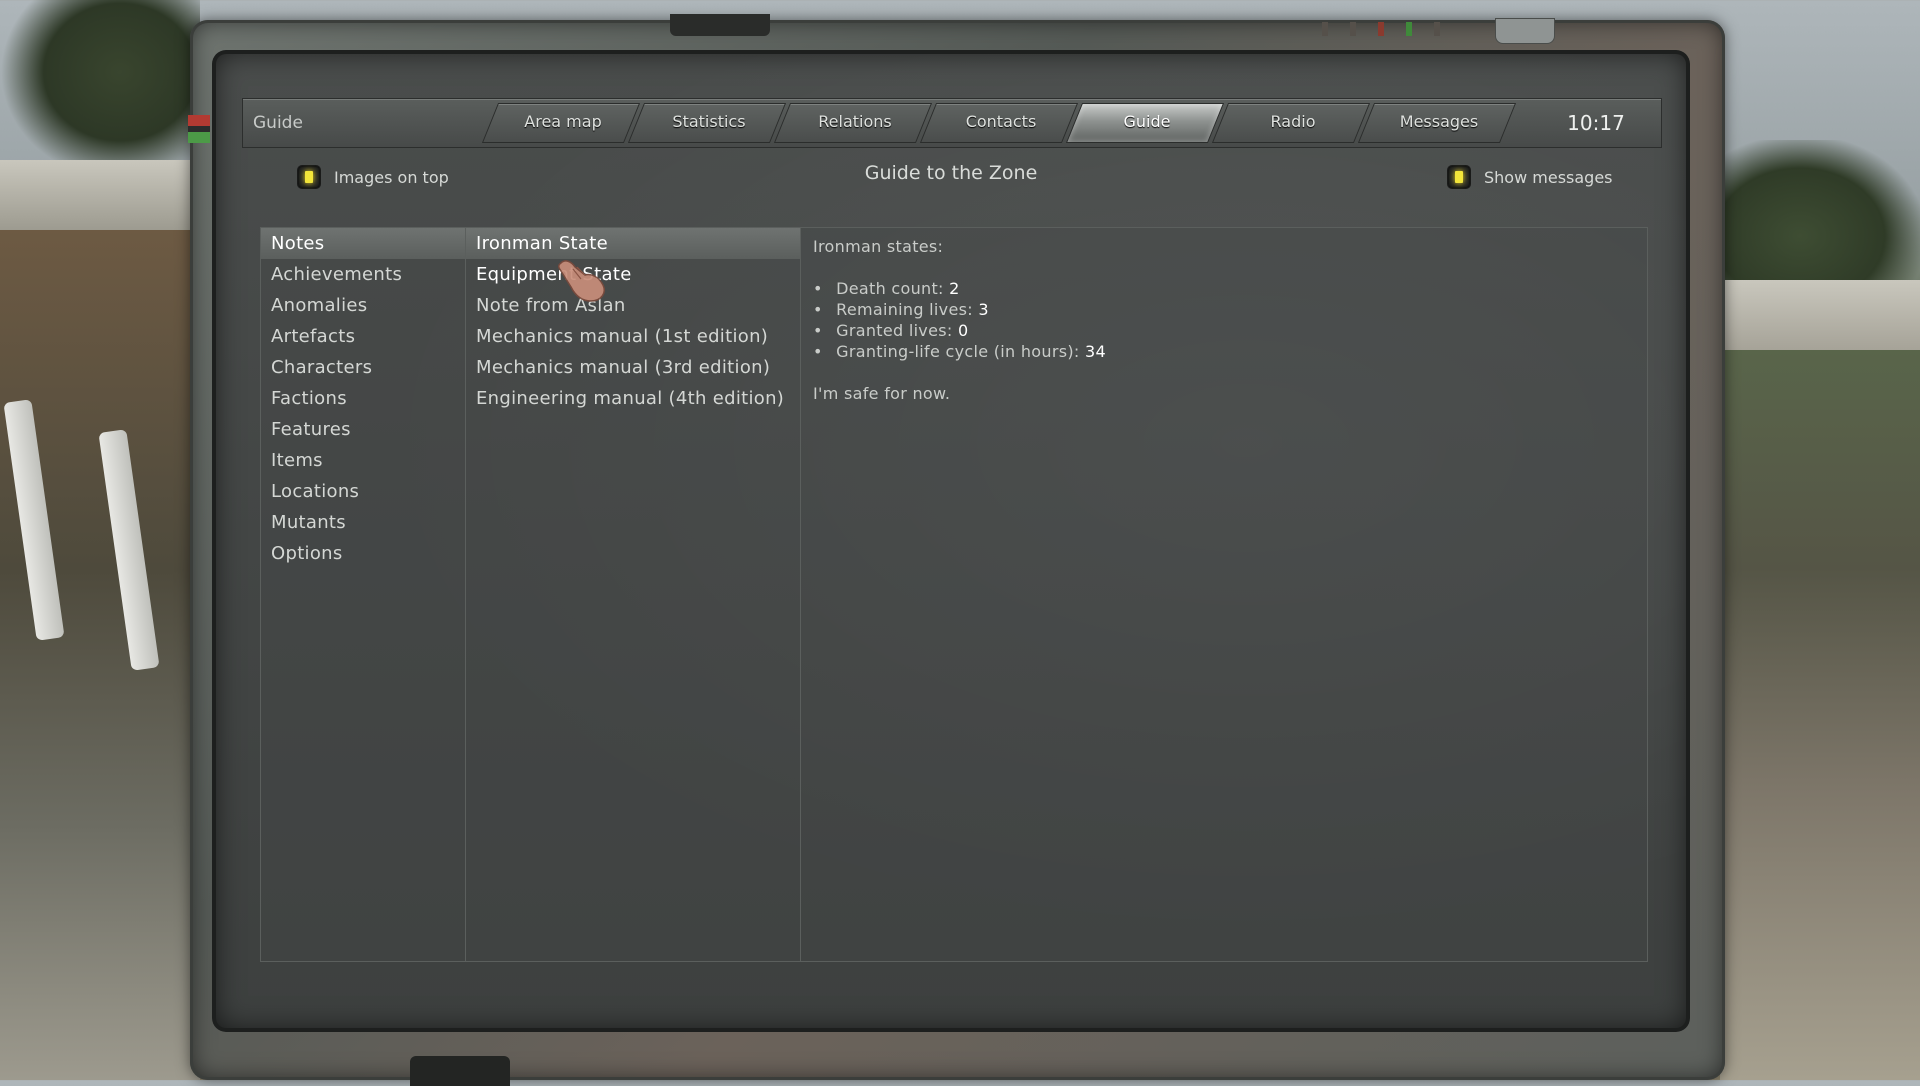 The height and width of the screenshot is (1086, 1920). Describe the element at coordinates (100, 195) in the screenshot. I see `background-wall-left` at that location.